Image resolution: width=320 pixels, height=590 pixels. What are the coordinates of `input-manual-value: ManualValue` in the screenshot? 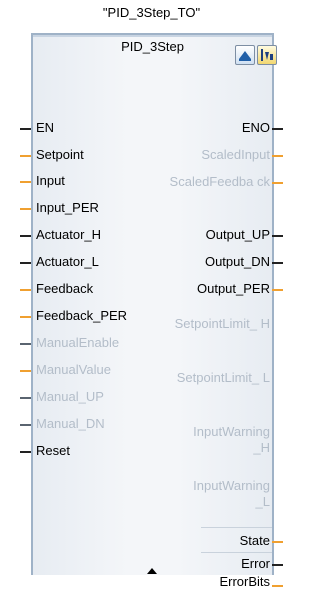 It's located at (73, 369).